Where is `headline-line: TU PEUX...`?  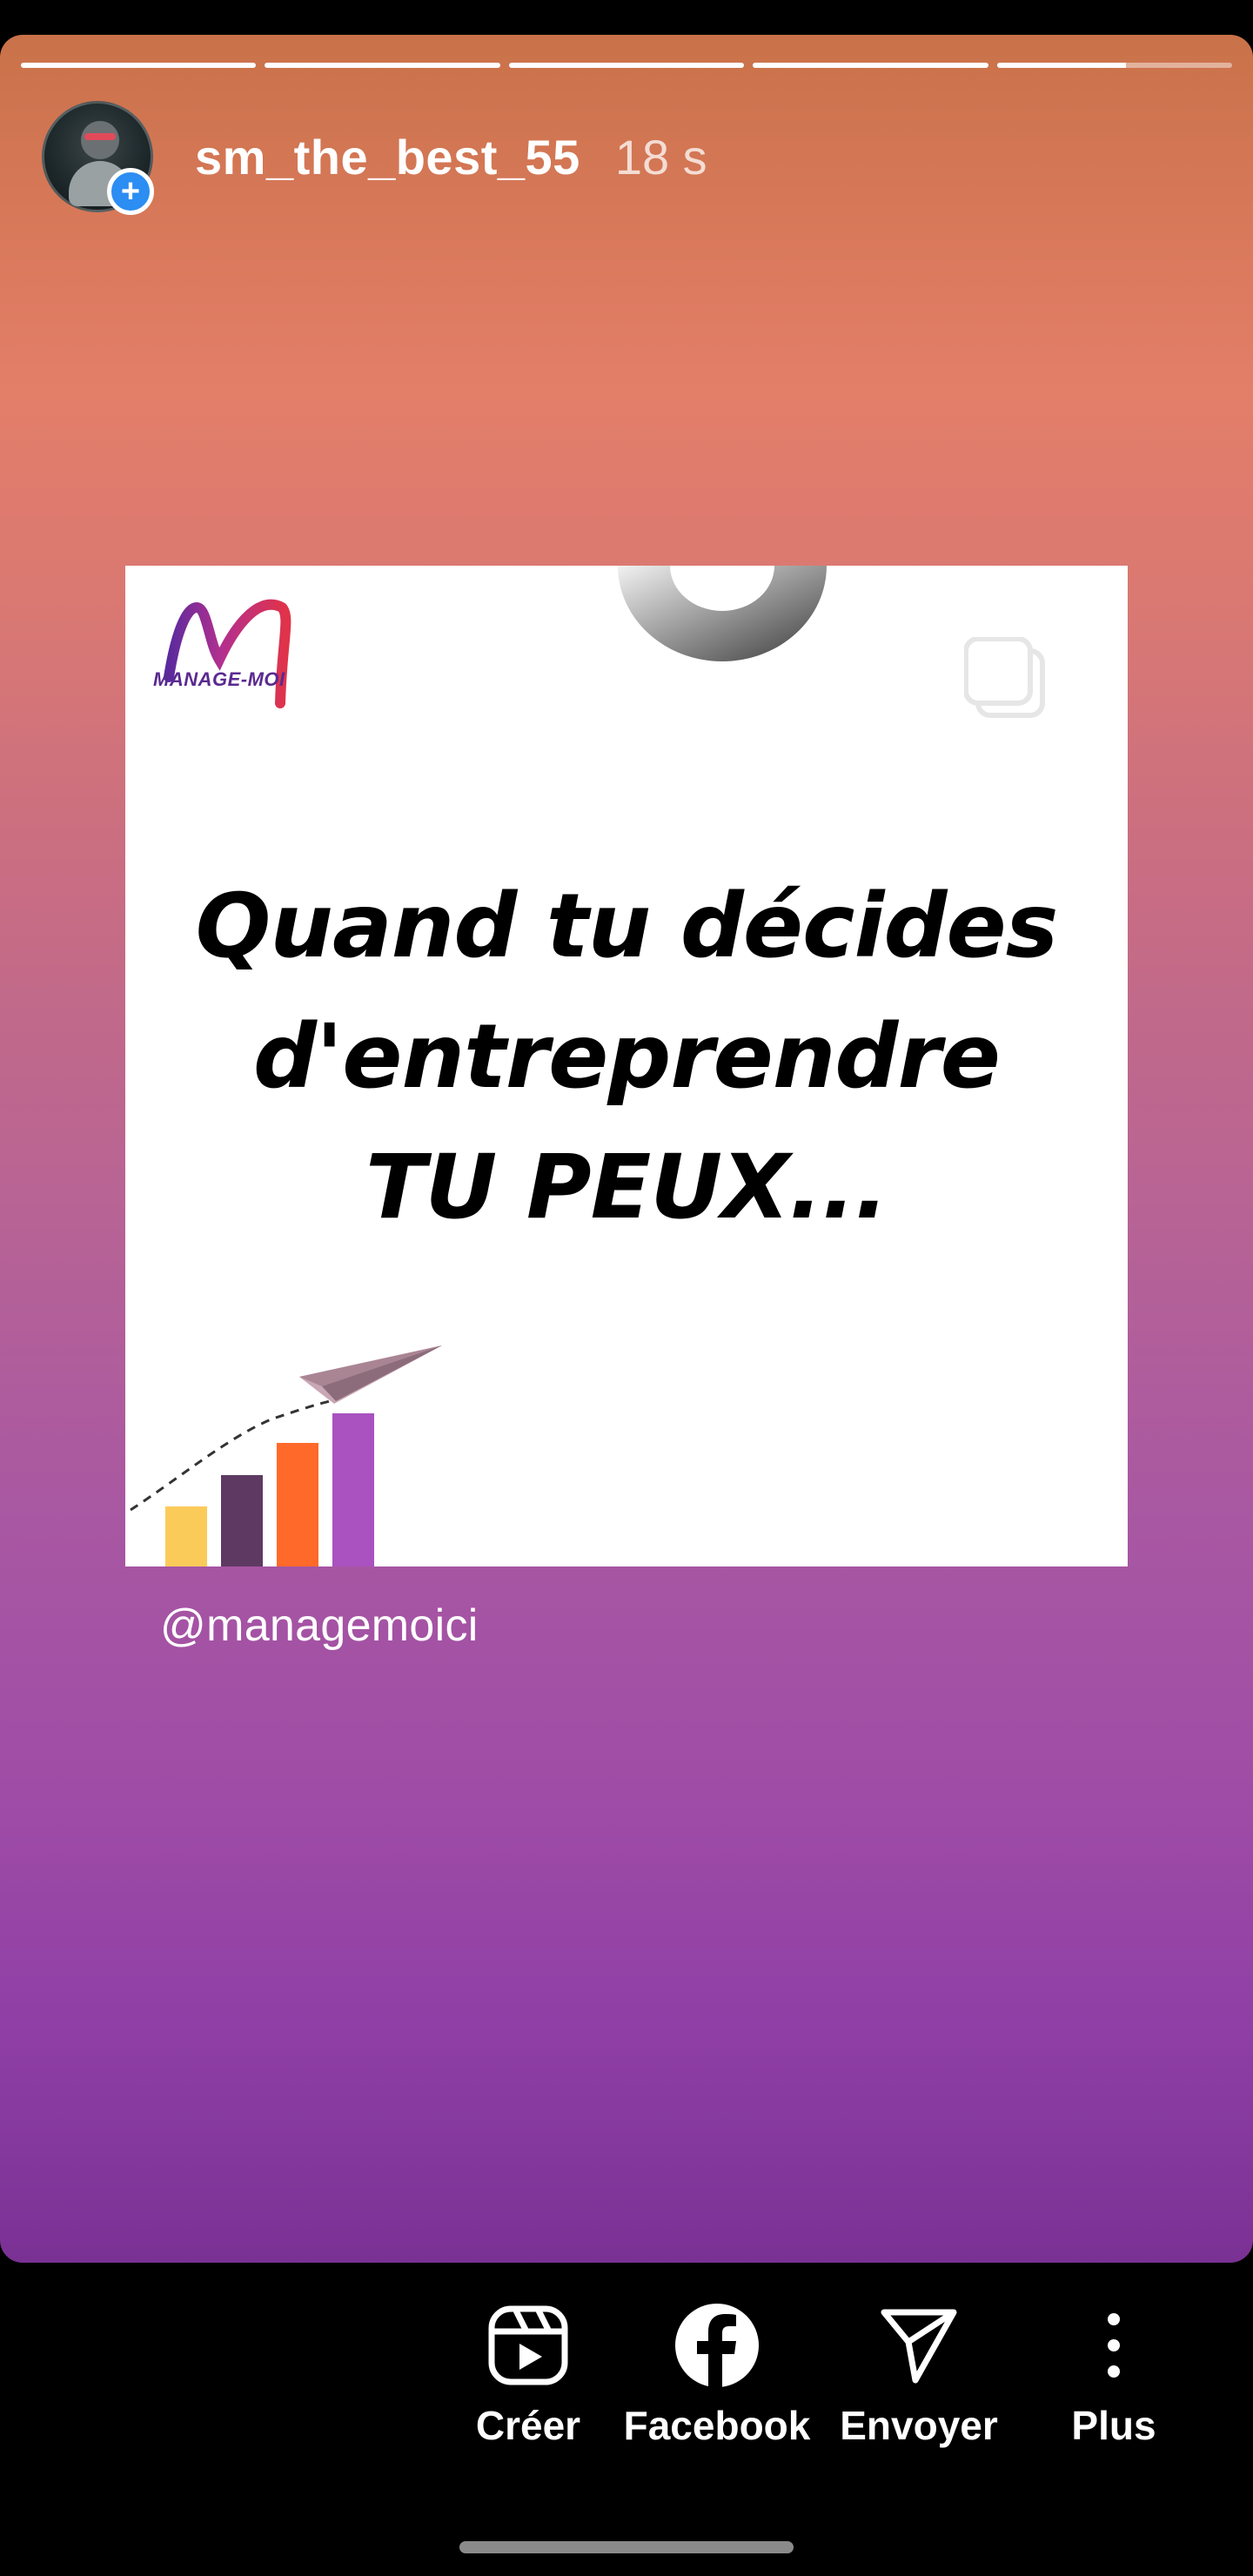
headline-line: TU PEUX... is located at coordinates (626, 1187).